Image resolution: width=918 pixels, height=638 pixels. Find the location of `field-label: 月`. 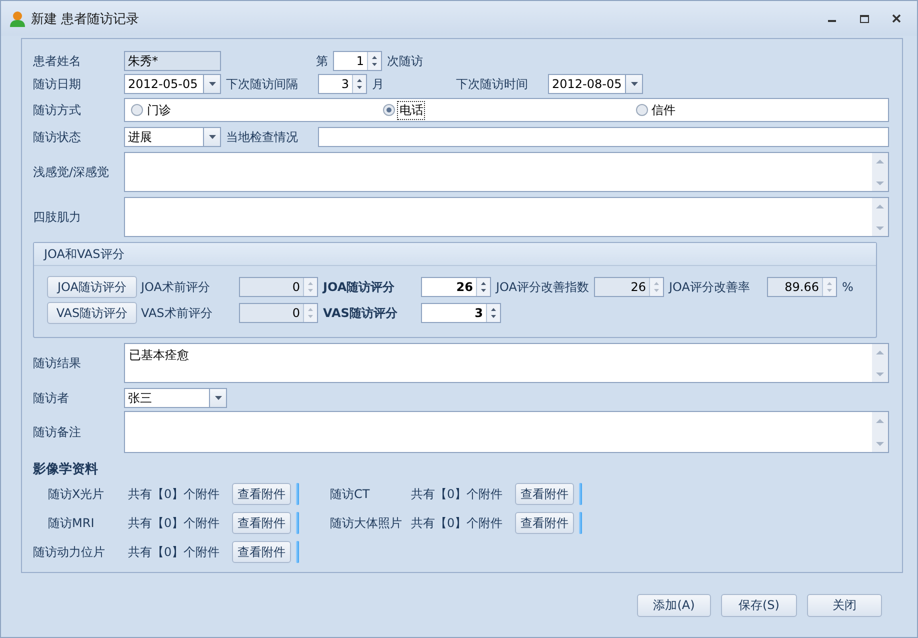

field-label: 月 is located at coordinates (378, 84).